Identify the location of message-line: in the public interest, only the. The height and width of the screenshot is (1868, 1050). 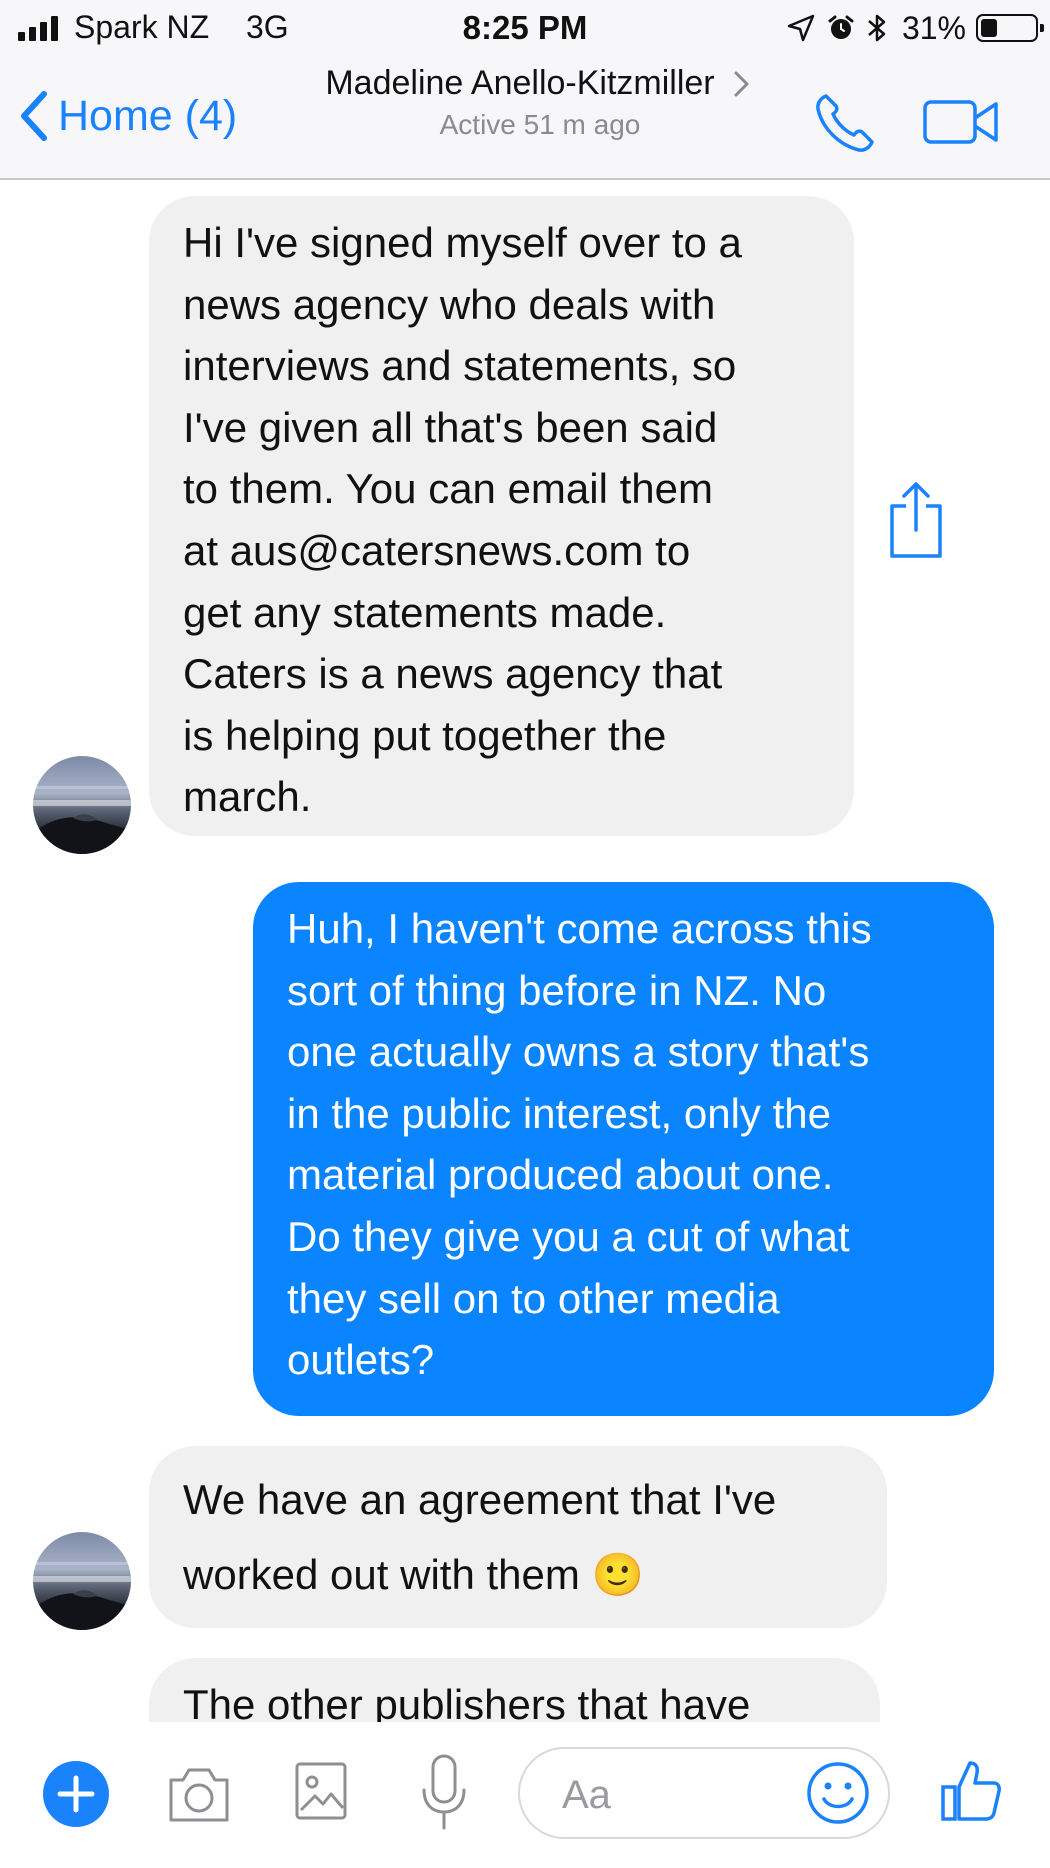
(559, 1113).